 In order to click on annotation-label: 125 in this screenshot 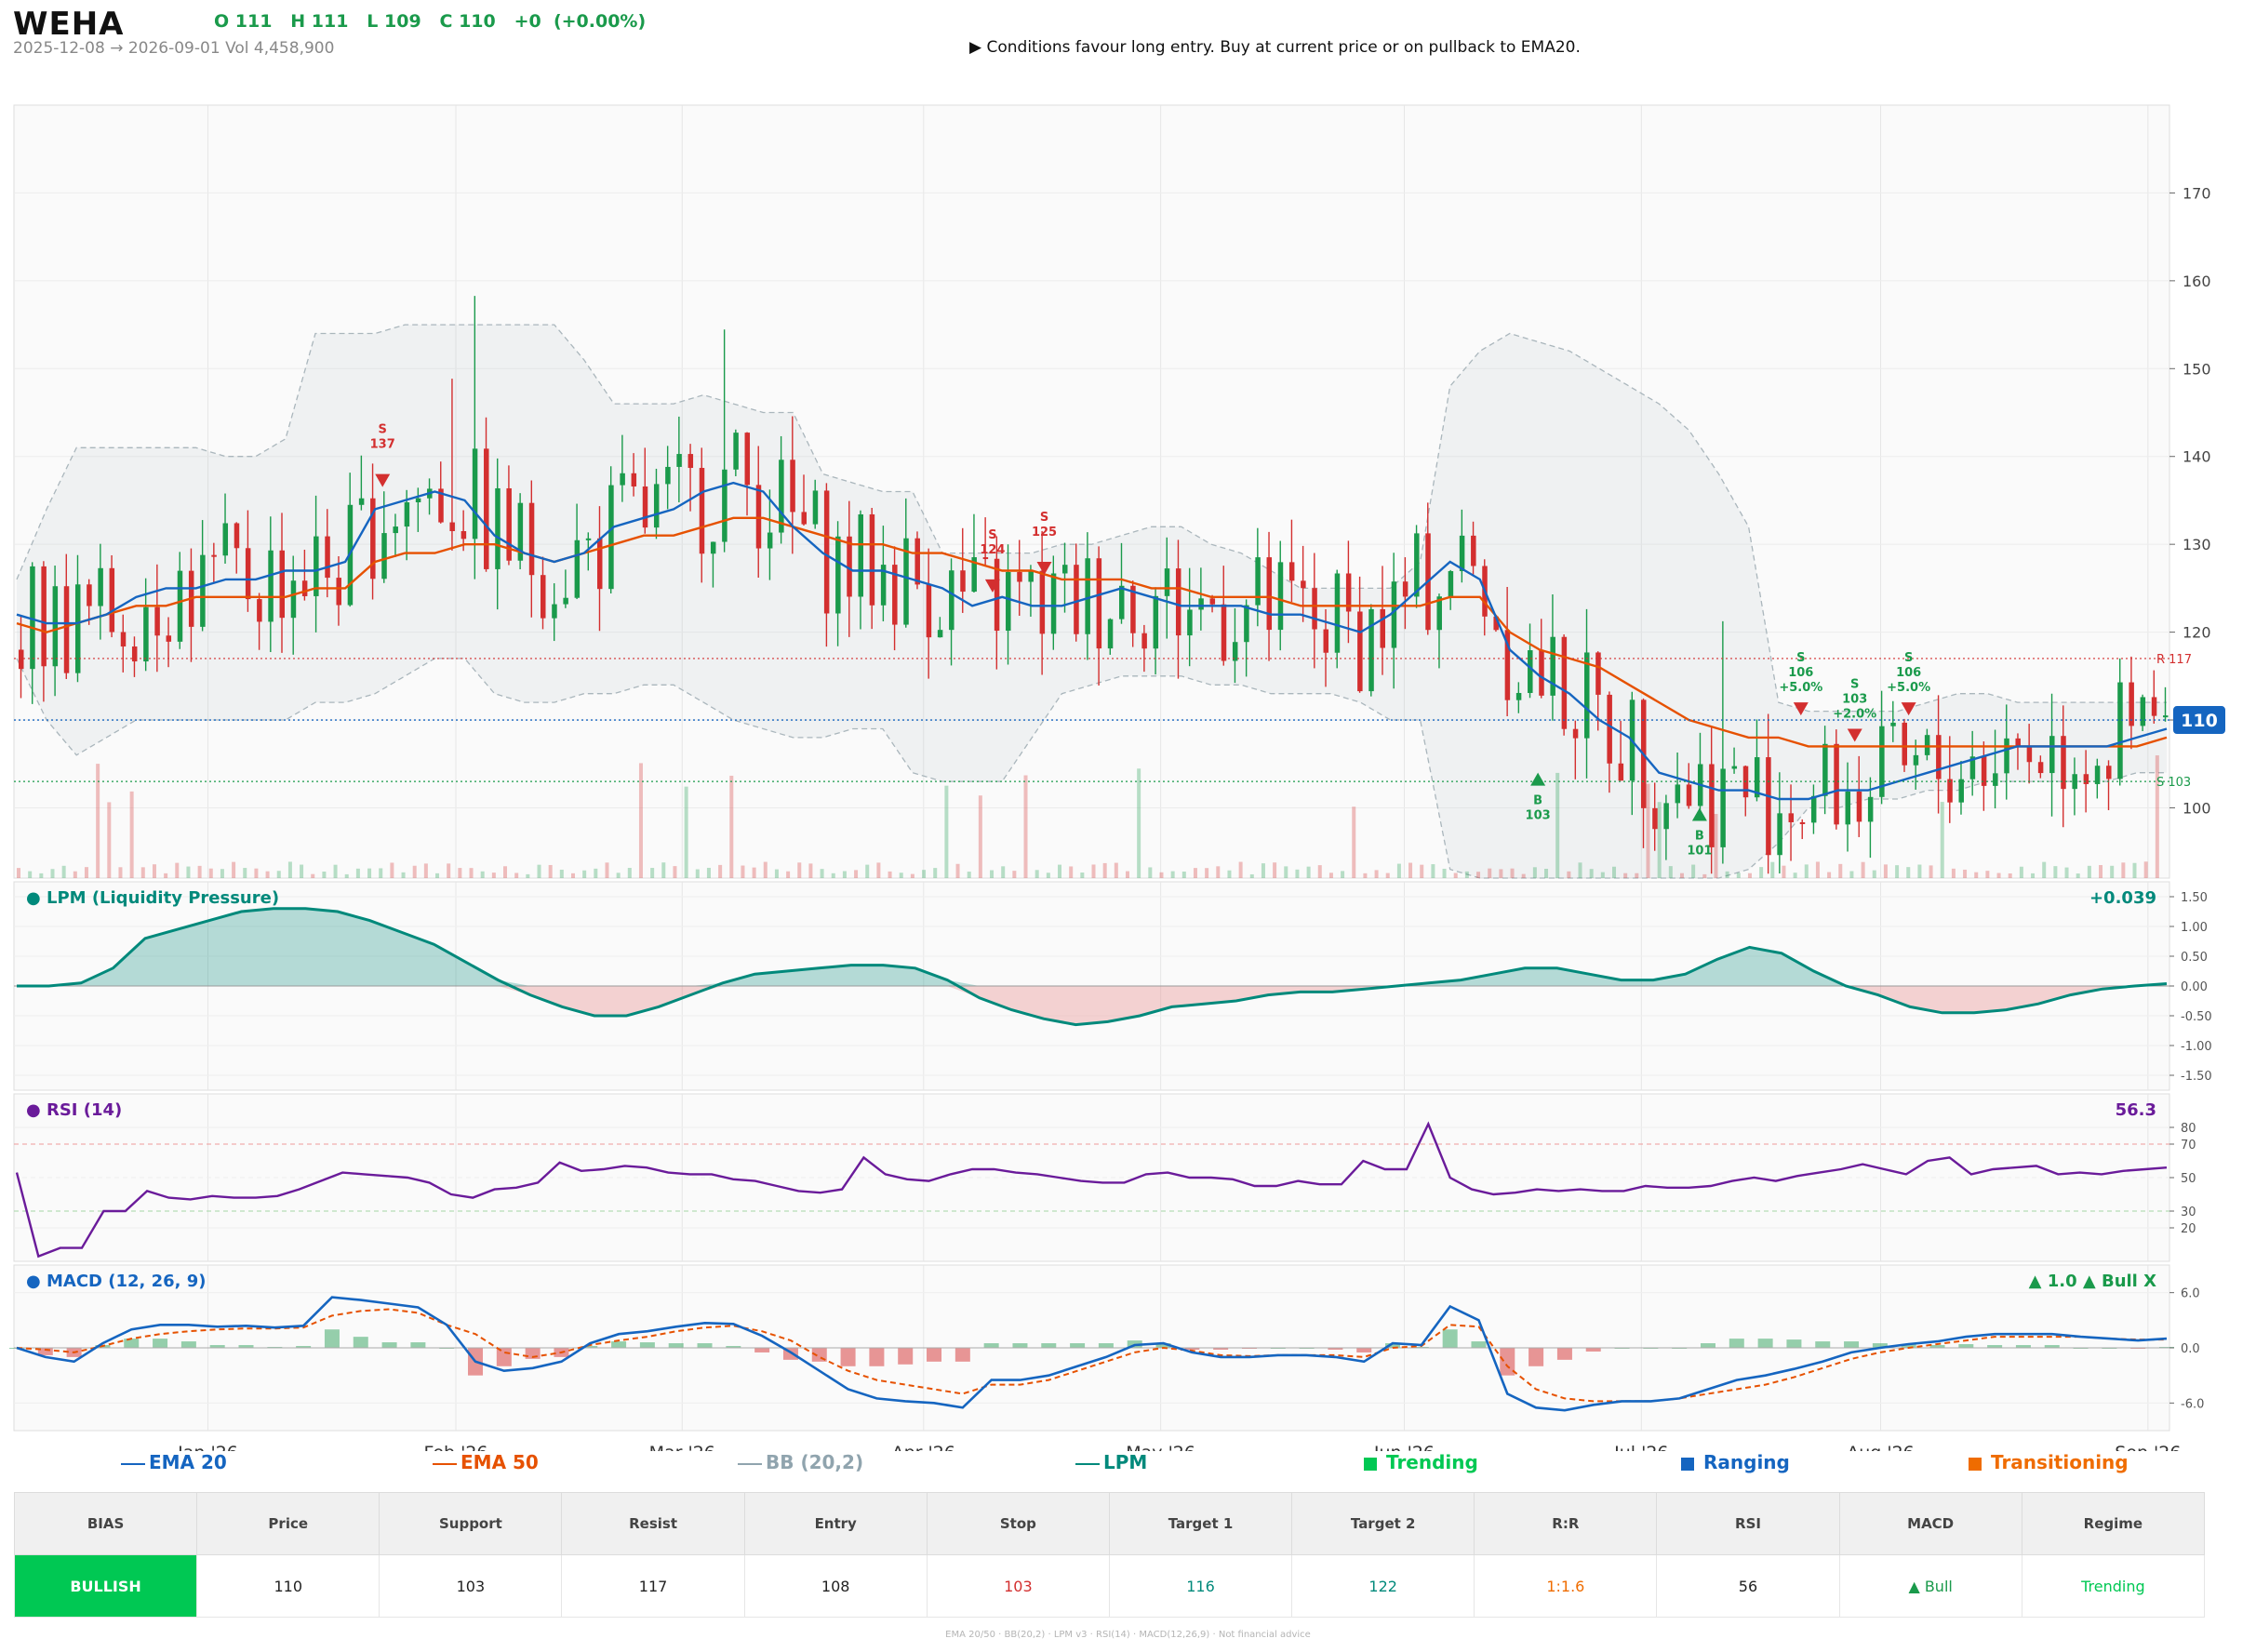, I will do `click(1044, 533)`.